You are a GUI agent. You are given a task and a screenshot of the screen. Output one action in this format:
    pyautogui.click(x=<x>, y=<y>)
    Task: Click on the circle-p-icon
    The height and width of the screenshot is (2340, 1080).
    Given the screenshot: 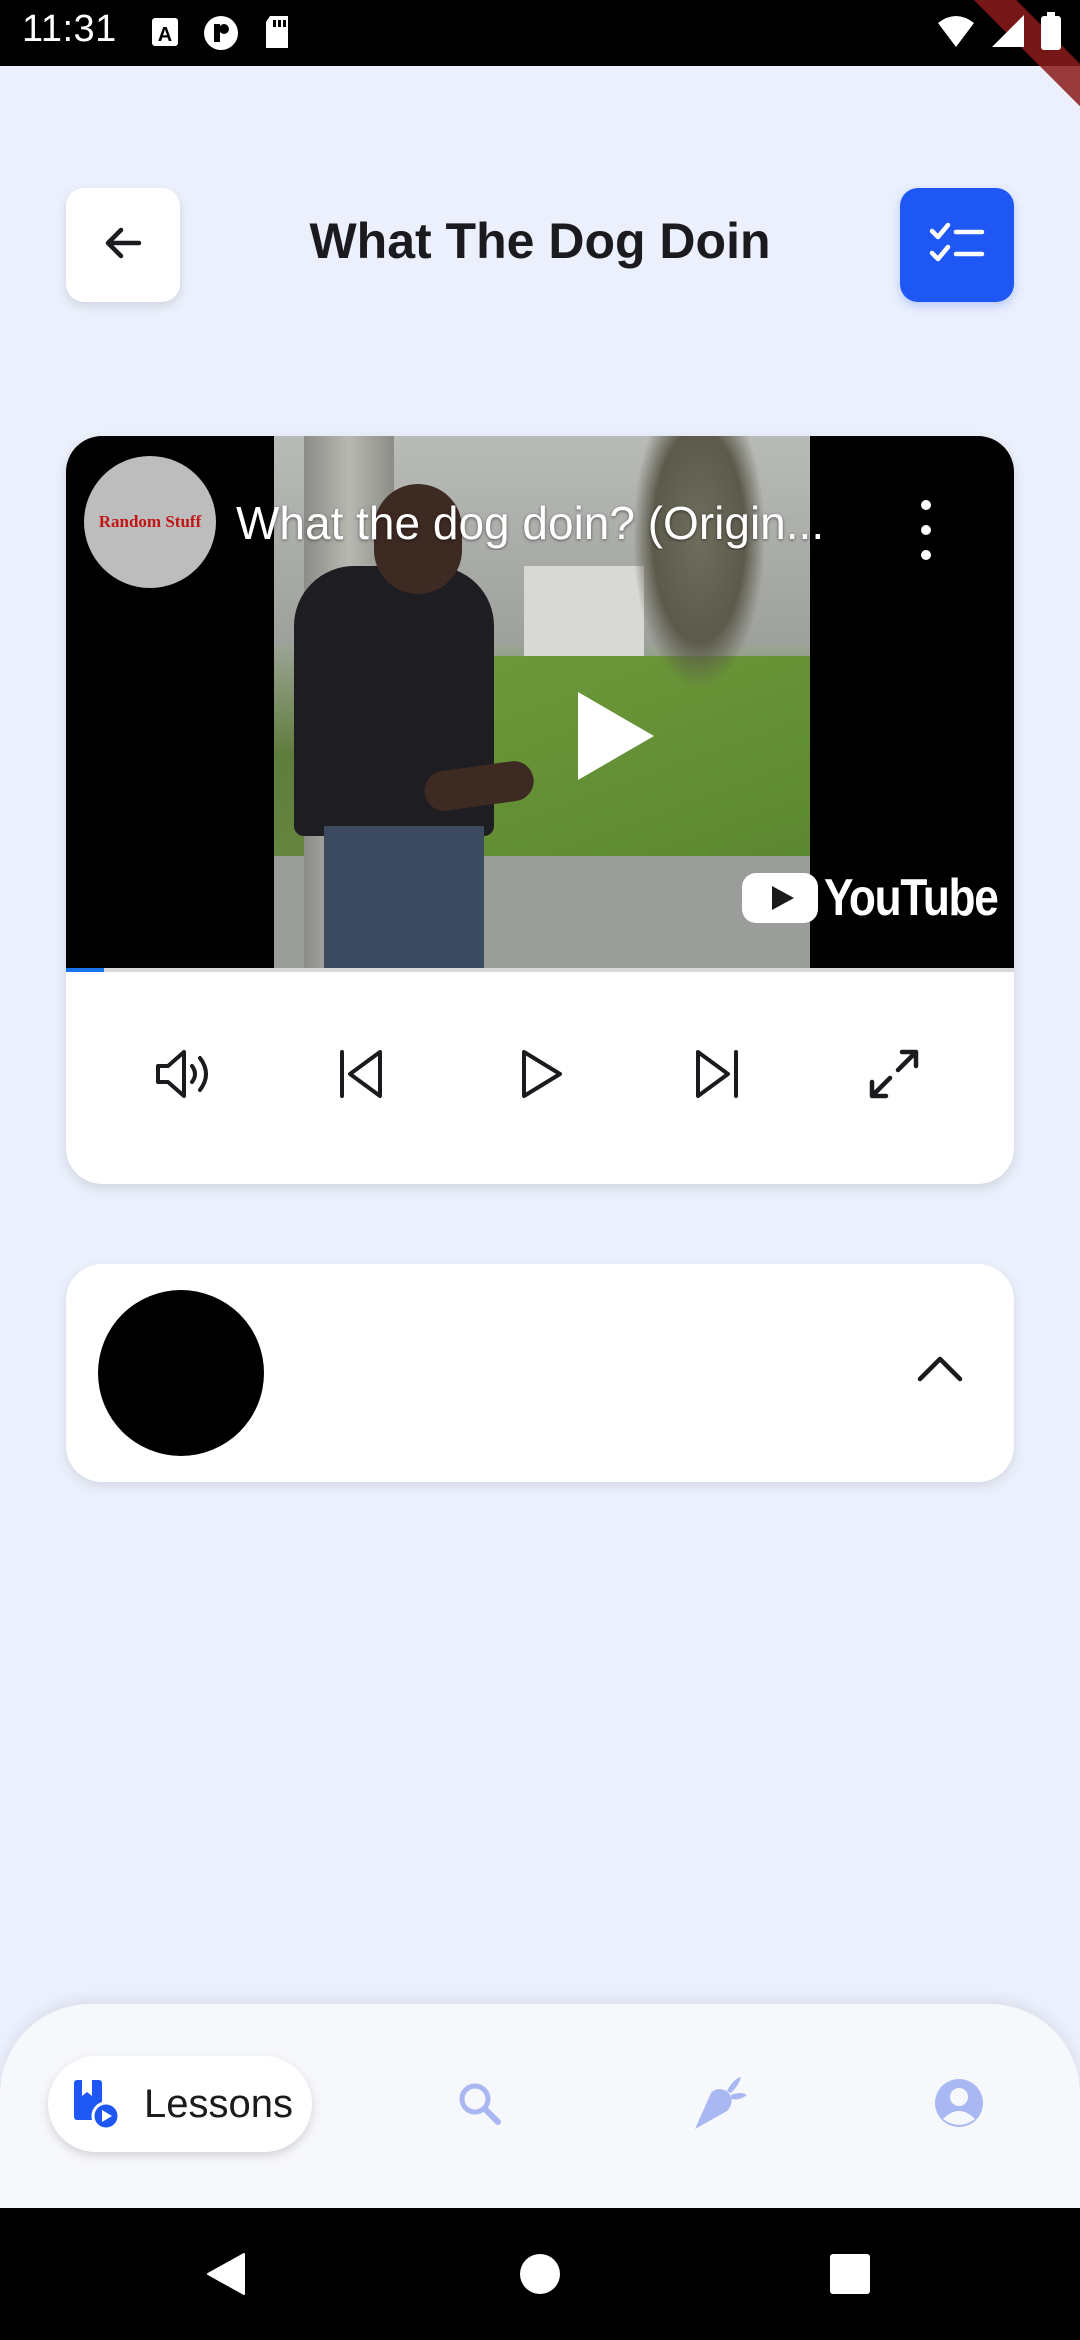 What is the action you would take?
    pyautogui.click(x=221, y=35)
    